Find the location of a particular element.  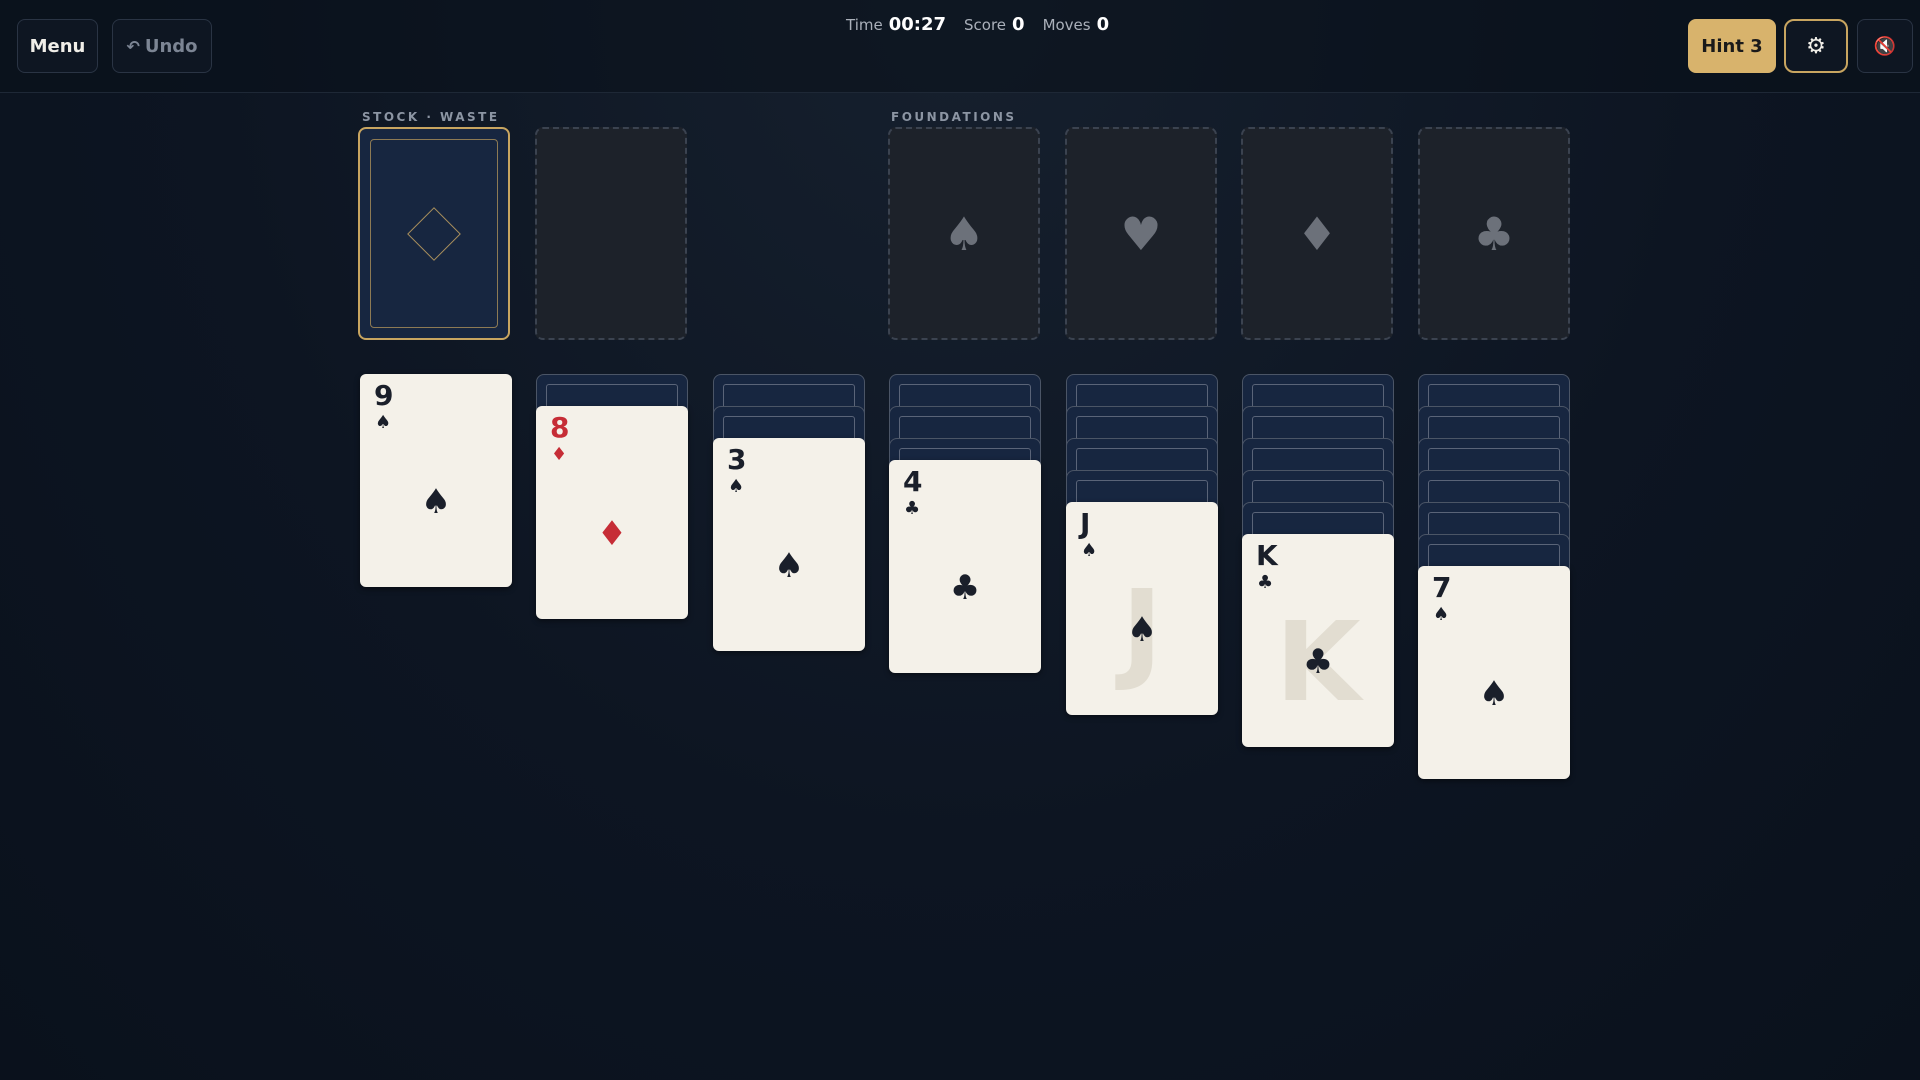

tableau-card: 7 ♠ ♠ is located at coordinates (1494, 672).